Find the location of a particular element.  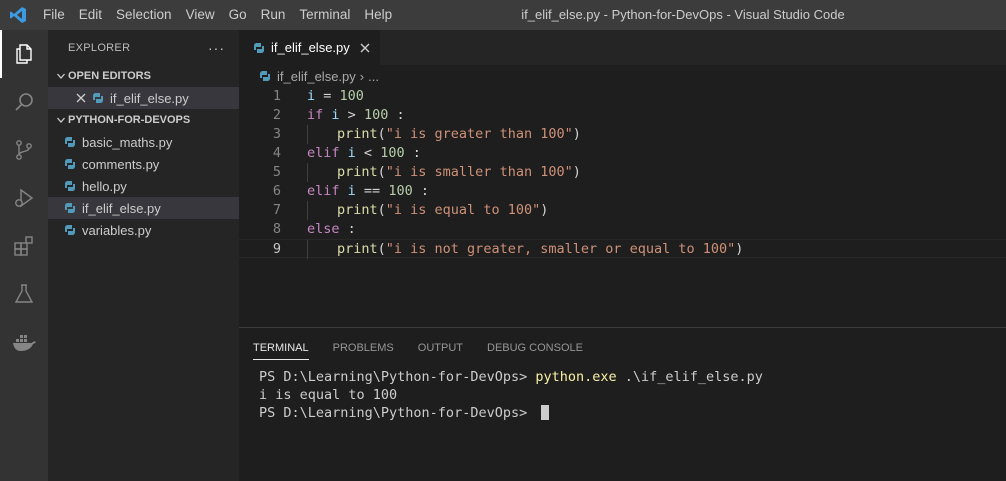

editor-tabs: if_elif_else.py is located at coordinates (622, 47).